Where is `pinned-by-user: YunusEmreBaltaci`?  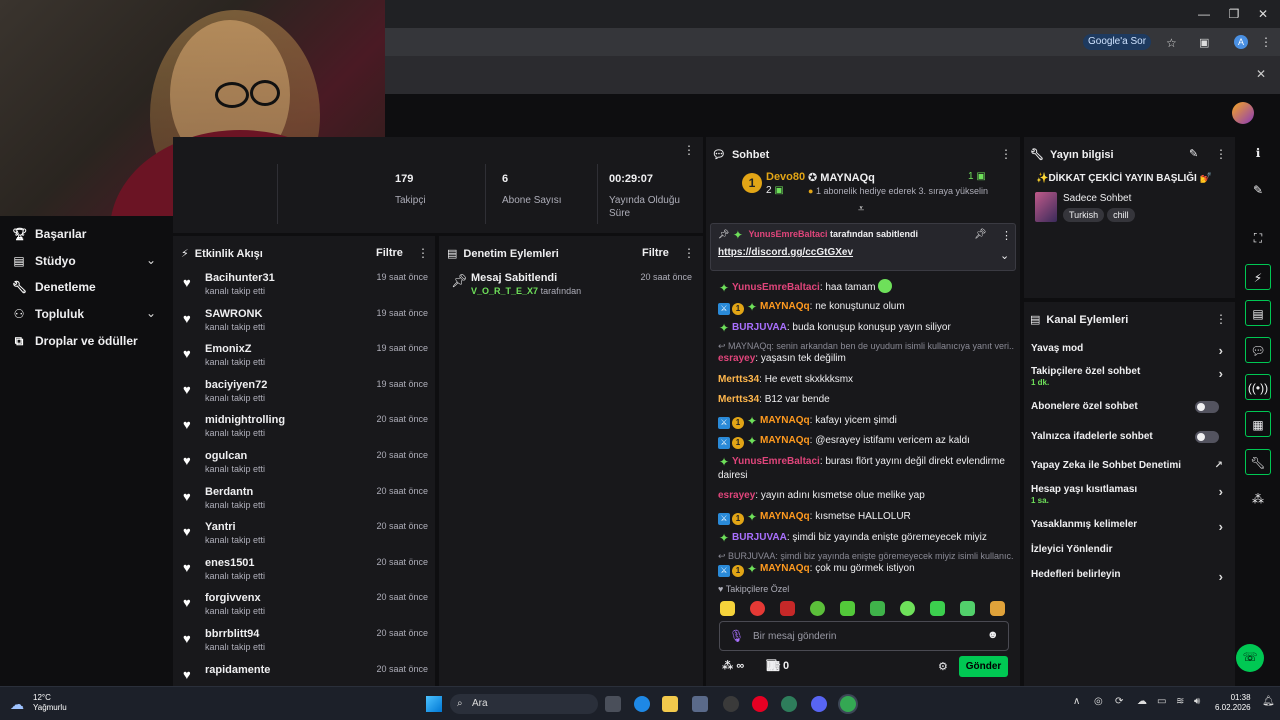
pinned-by-user: YunusEmreBaltaci is located at coordinates (787, 234).